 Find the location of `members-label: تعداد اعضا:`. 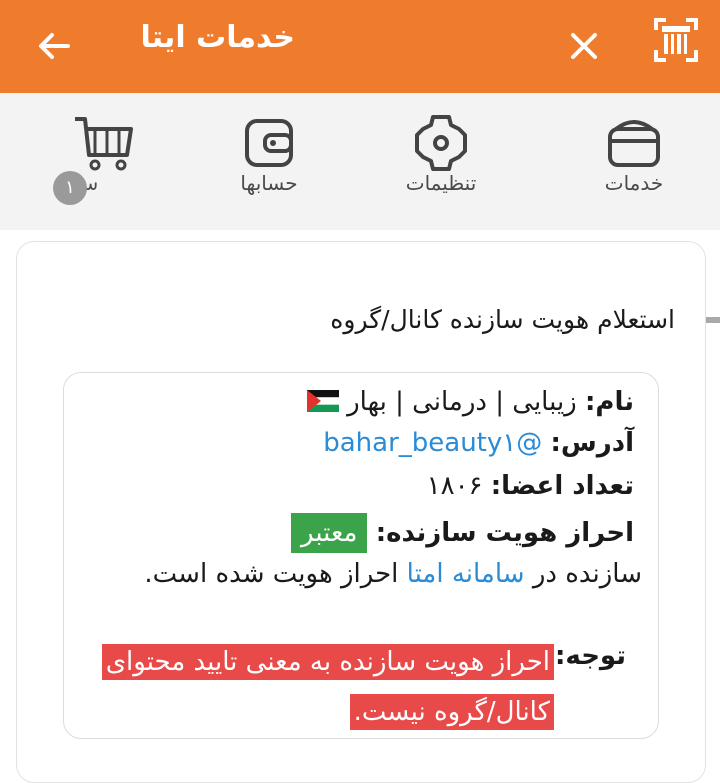

members-label: تعداد اعضا: is located at coordinates (562, 486).